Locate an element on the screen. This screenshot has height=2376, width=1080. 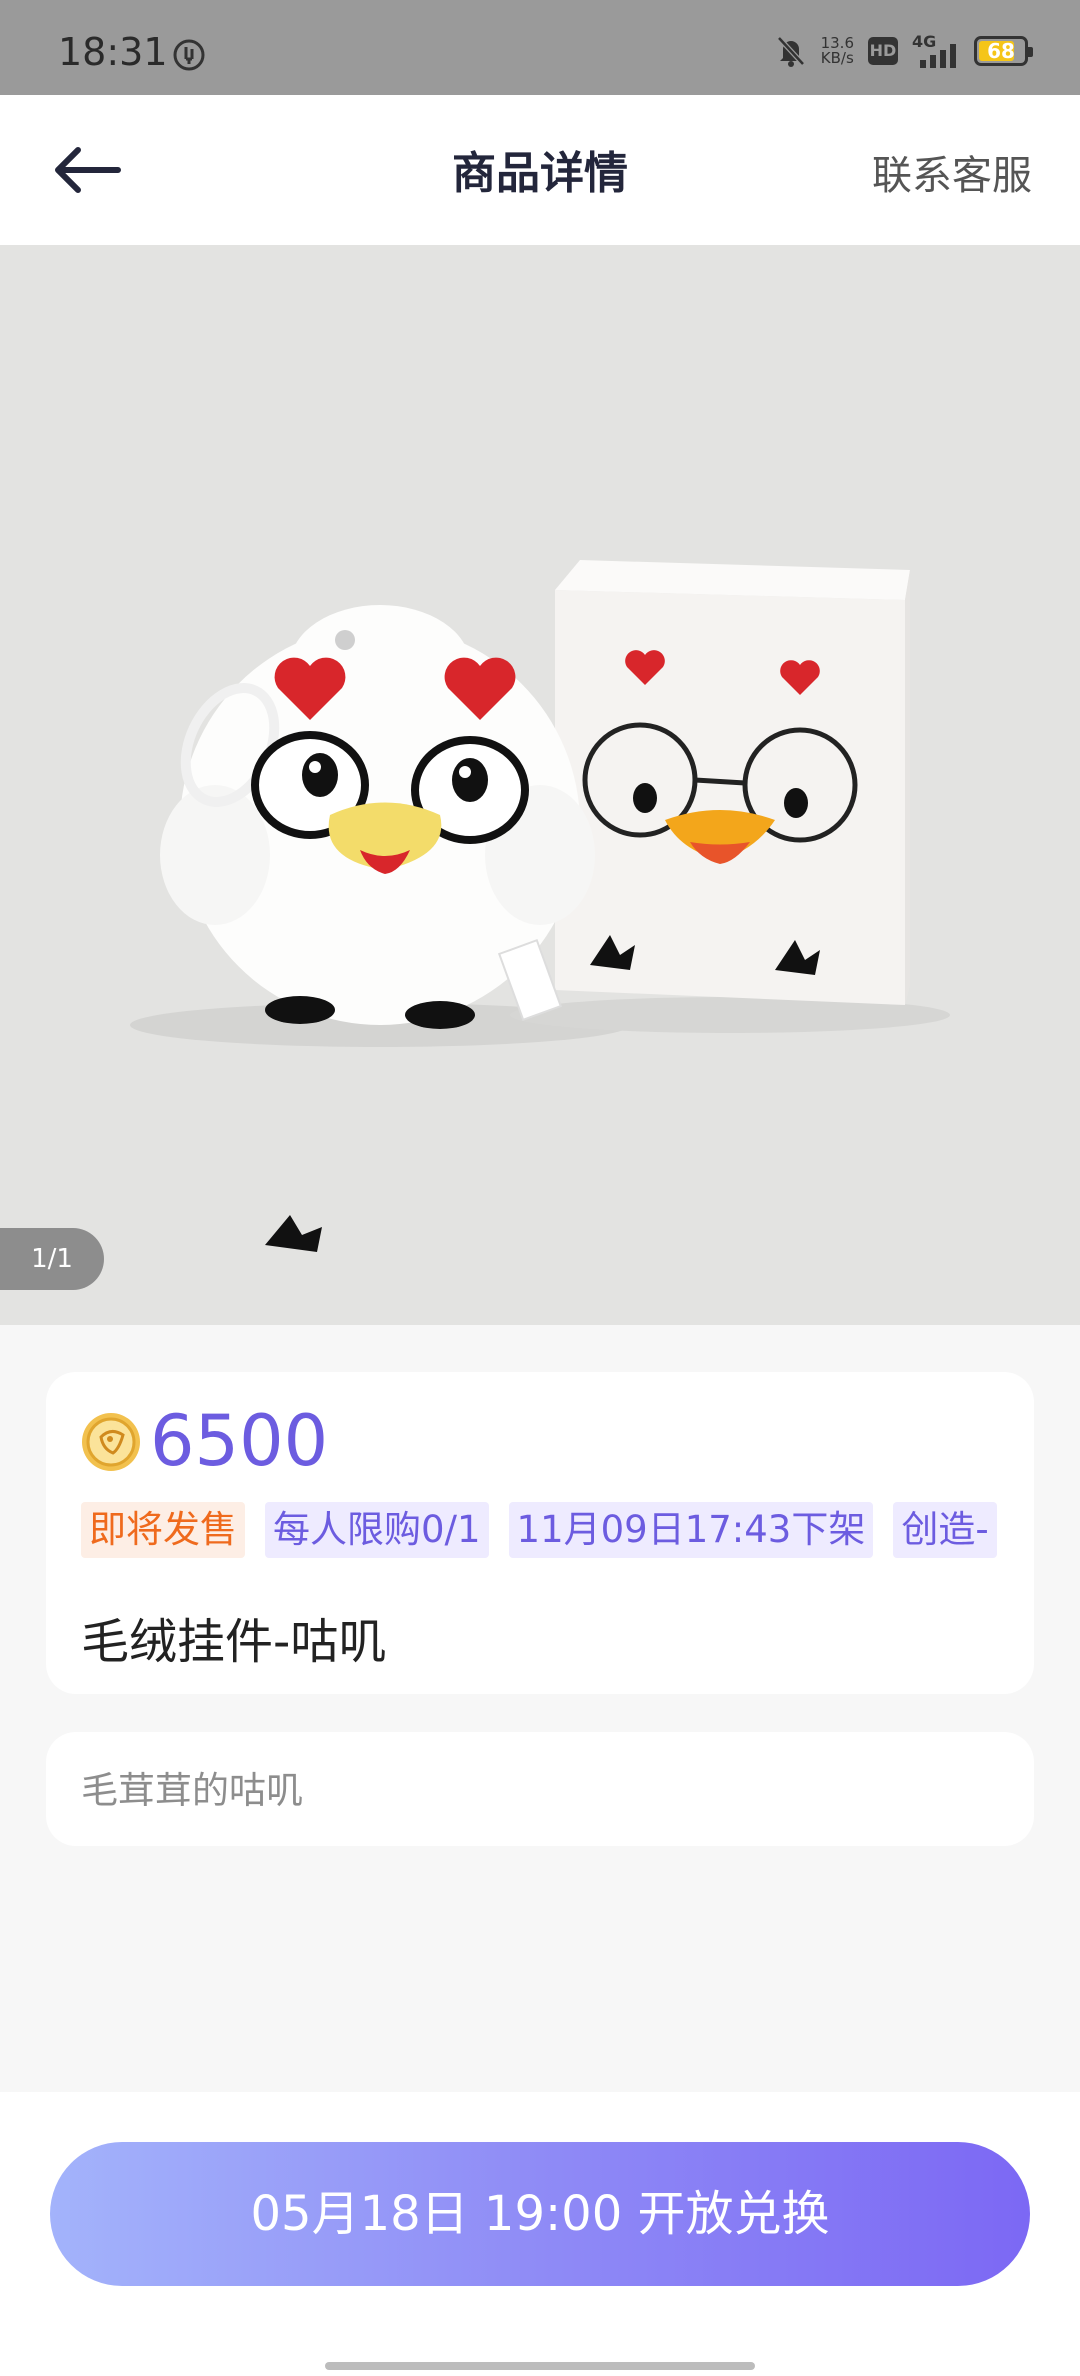
signal-icon: 4G is located at coordinates (936, 50).